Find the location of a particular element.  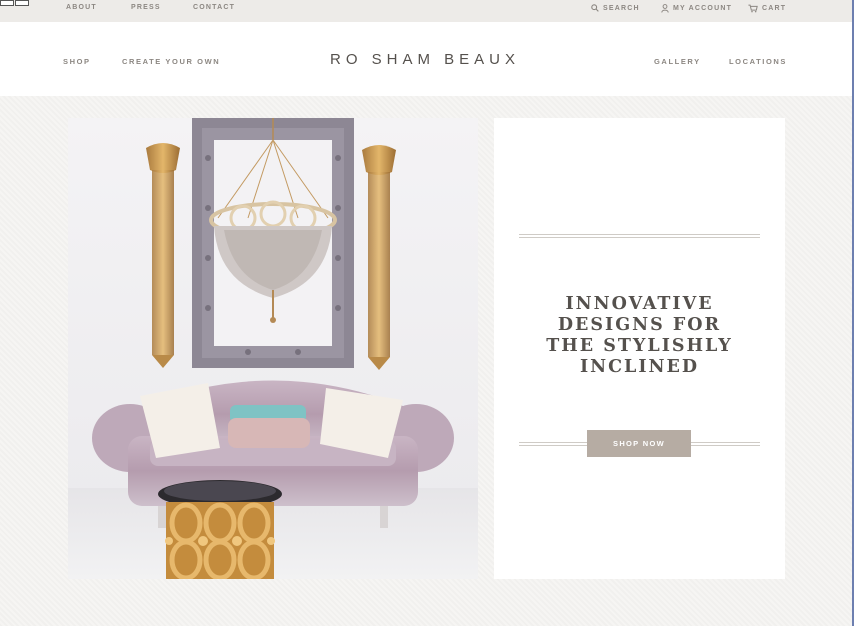

headline-line-2: DESIGNS FOR is located at coordinates (639, 325).